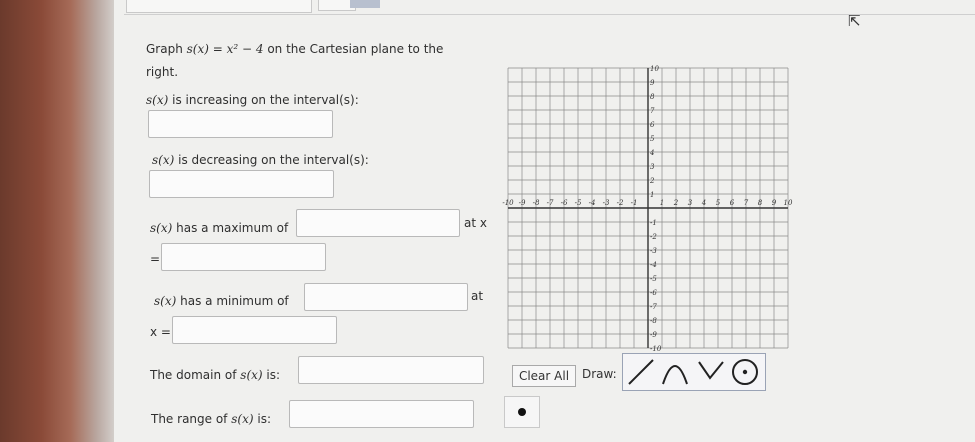 This screenshot has height=442, width=975. I want to click on x-tick-label: -10, so click(508, 203).